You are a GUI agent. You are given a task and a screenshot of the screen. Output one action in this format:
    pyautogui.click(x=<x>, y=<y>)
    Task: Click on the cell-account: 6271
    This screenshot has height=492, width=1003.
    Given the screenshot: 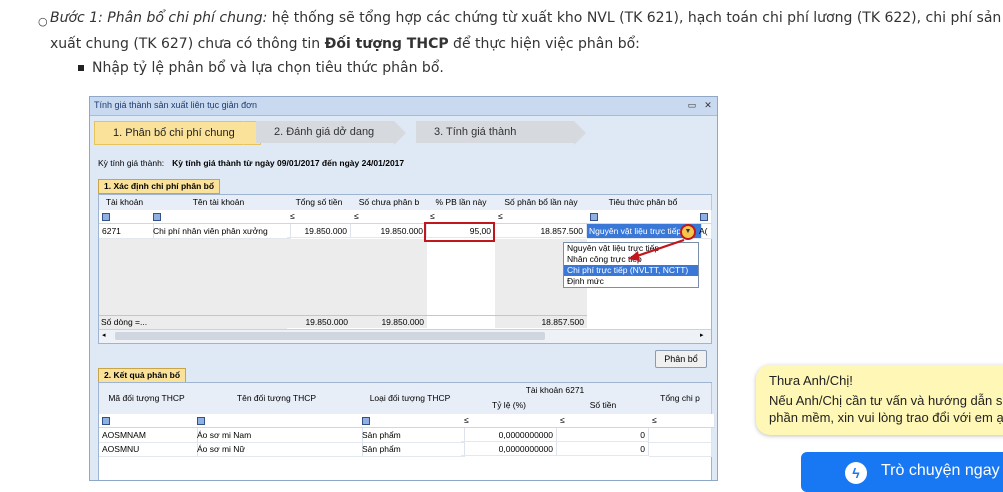 What is the action you would take?
    pyautogui.click(x=126, y=231)
    